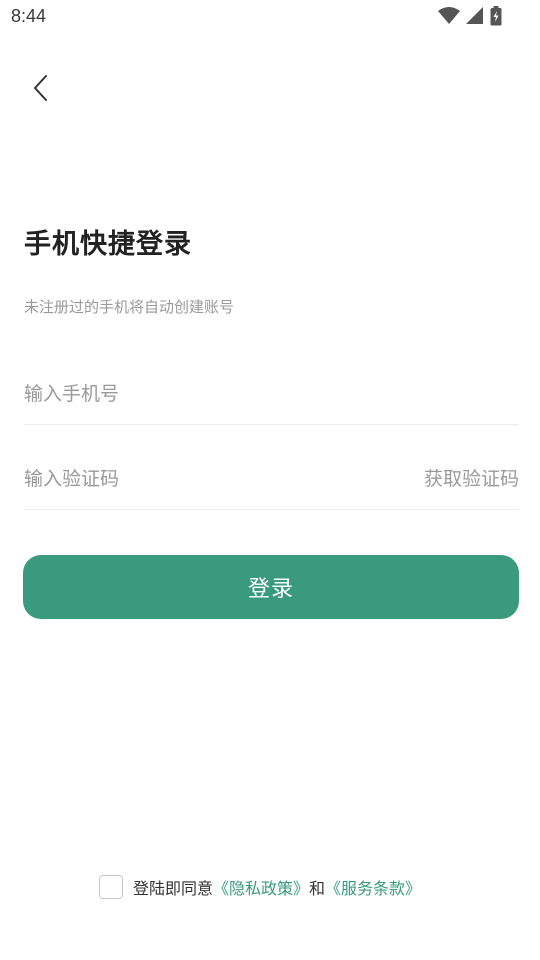  What do you see at coordinates (271, 587) in the screenshot?
I see `login-button: 登录` at bounding box center [271, 587].